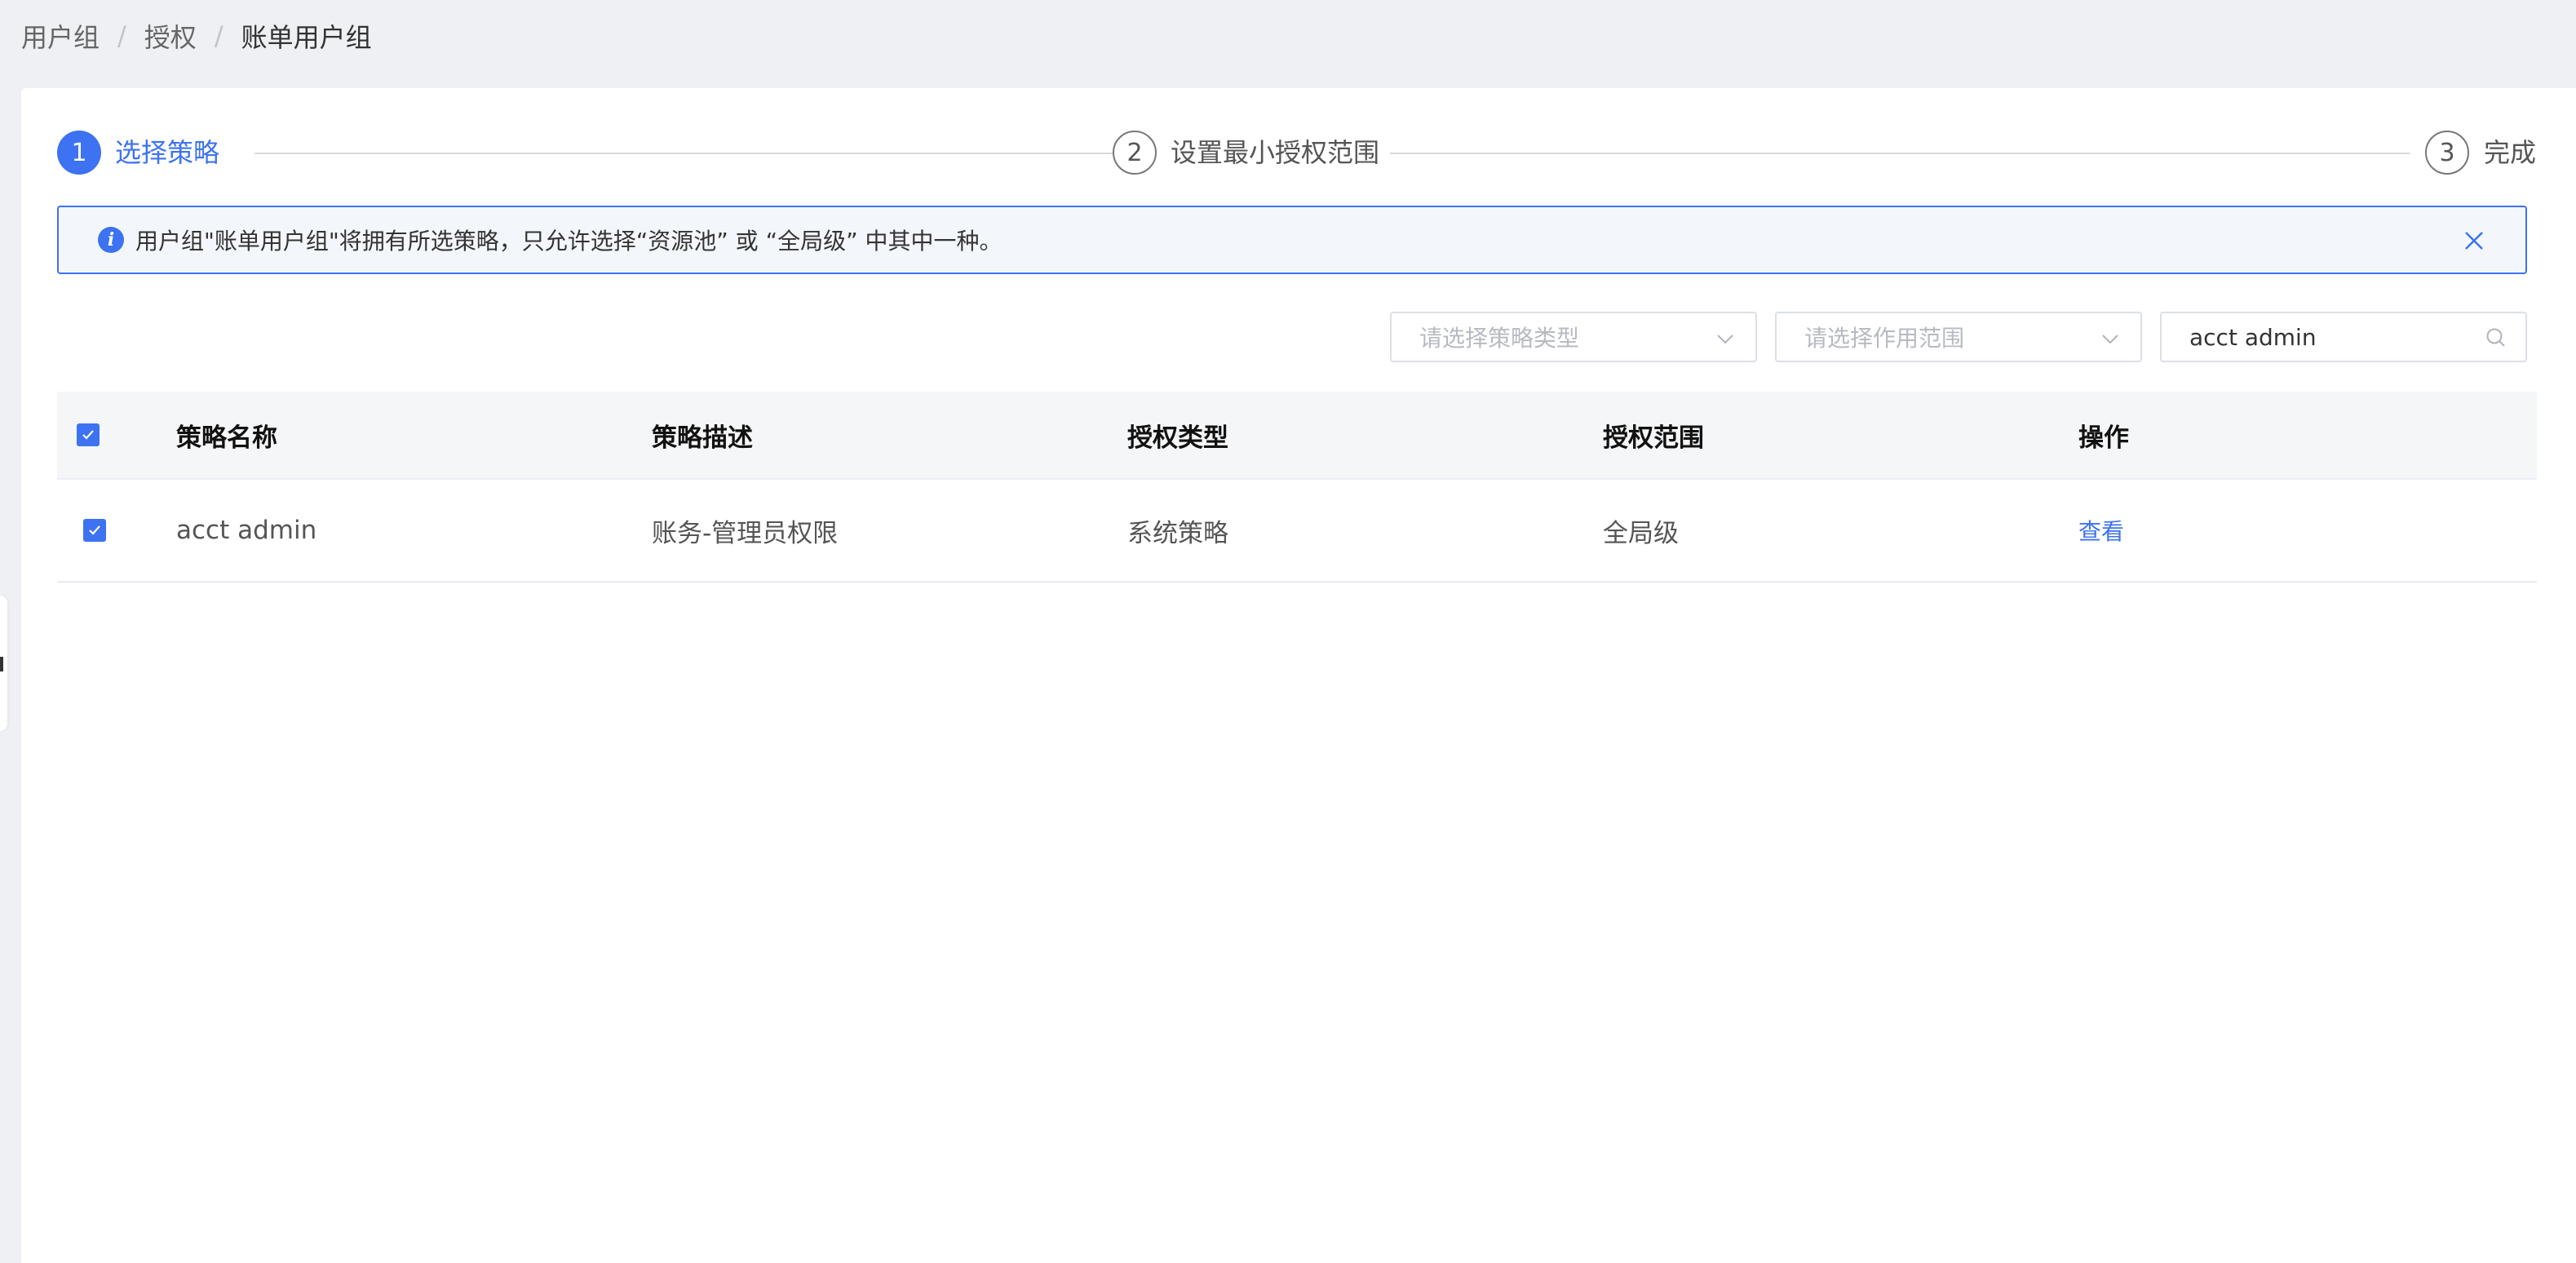 The image size is (2576, 1263). I want to click on breadcrumb-item-current: 账单用户组, so click(306, 37).